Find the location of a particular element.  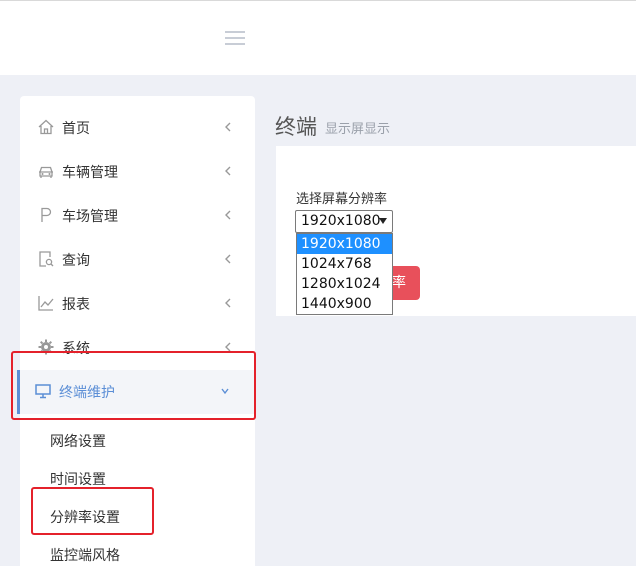

parking-icon is located at coordinates (46, 215).